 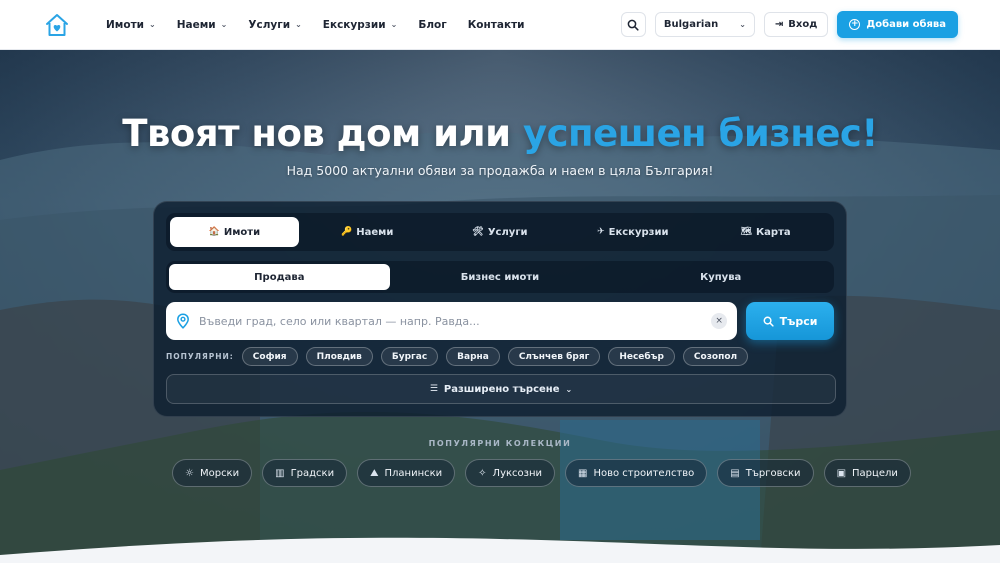 I want to click on menu-item-5: Контакти, so click(x=496, y=25).